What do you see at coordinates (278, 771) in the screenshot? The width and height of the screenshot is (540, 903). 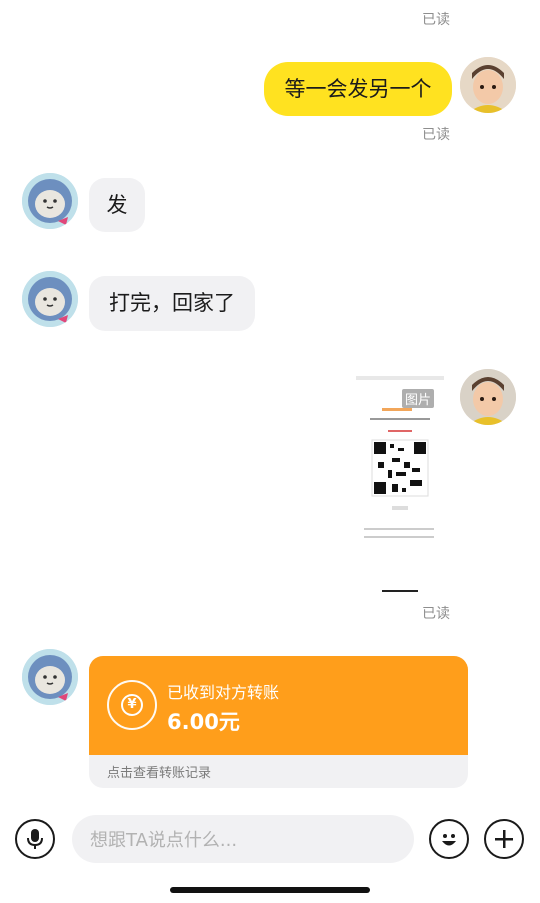 I see `transfer-footer: 点击查看转账记录` at bounding box center [278, 771].